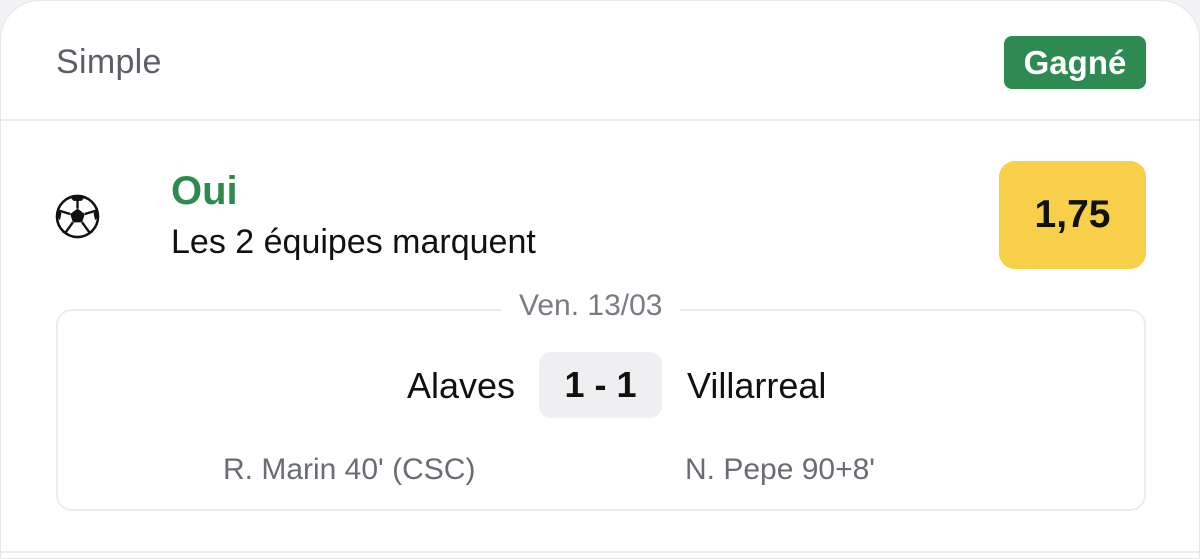  Describe the element at coordinates (353, 242) in the screenshot. I see `market-name: Les 2 équipes marquent` at that location.